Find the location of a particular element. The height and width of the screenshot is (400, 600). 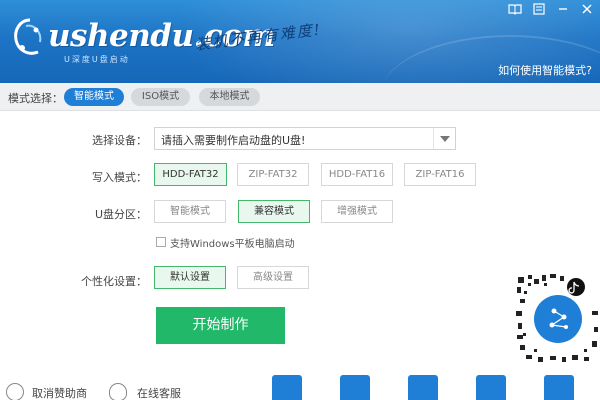

mode-label: 模式选择： is located at coordinates (35, 98).